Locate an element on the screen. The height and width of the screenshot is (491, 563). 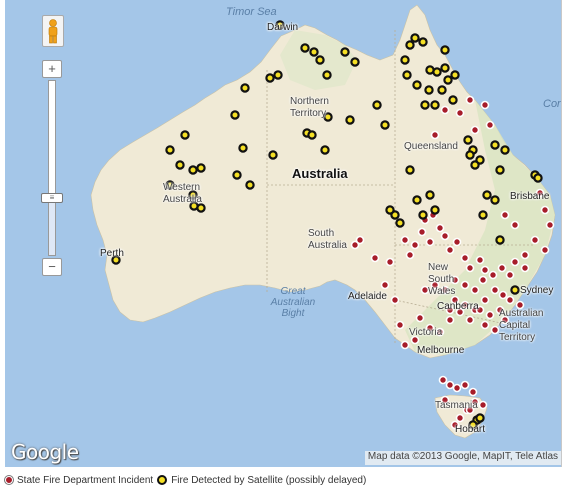
google-logo: Google is located at coordinates (45, 452).